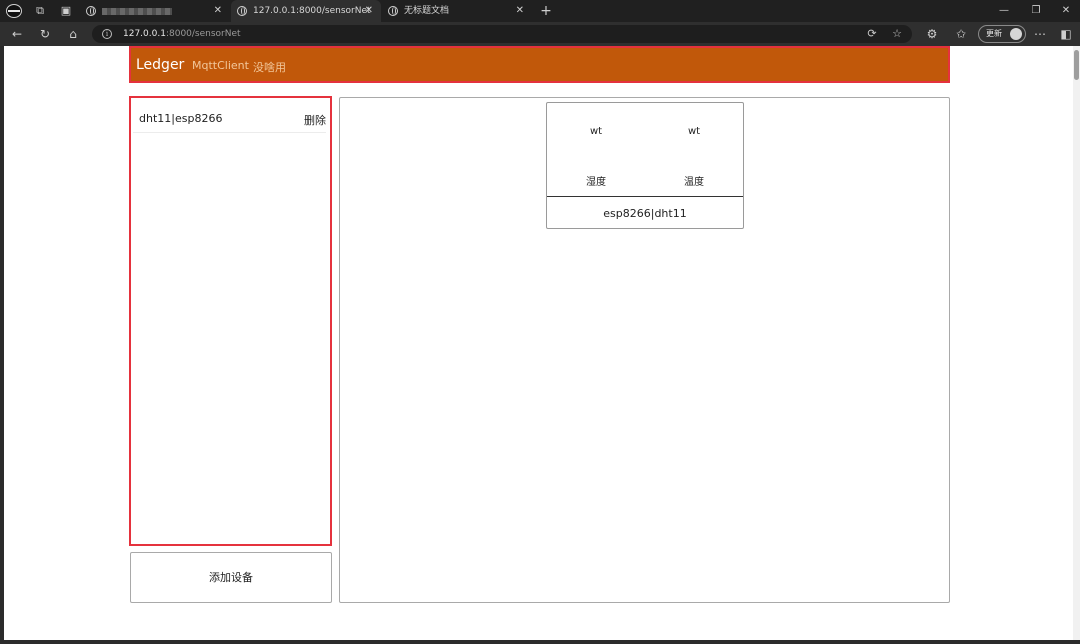  I want to click on nav-link-useless: 没啥用, so click(269, 67).